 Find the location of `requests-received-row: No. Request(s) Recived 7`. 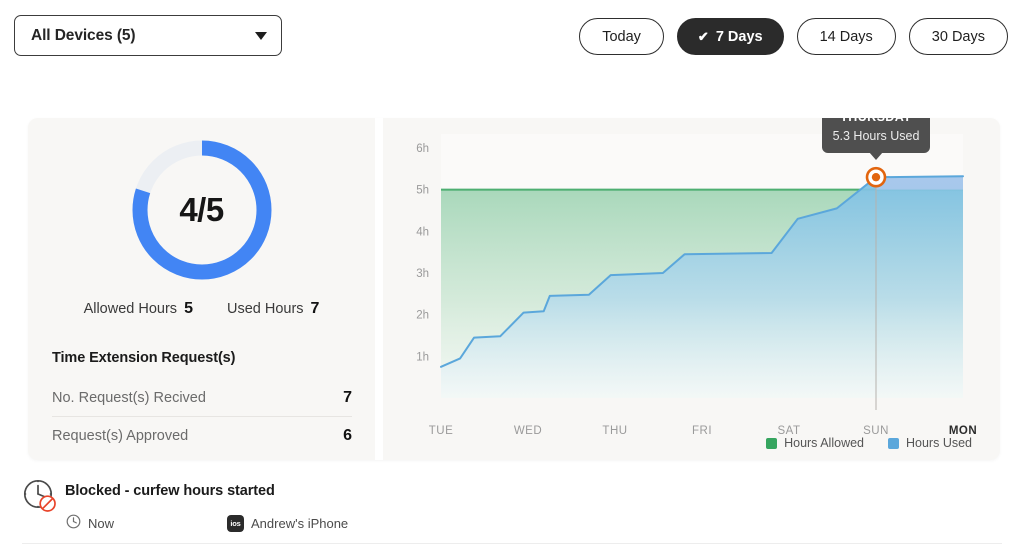

requests-received-row: No. Request(s) Recived 7 is located at coordinates (202, 397).